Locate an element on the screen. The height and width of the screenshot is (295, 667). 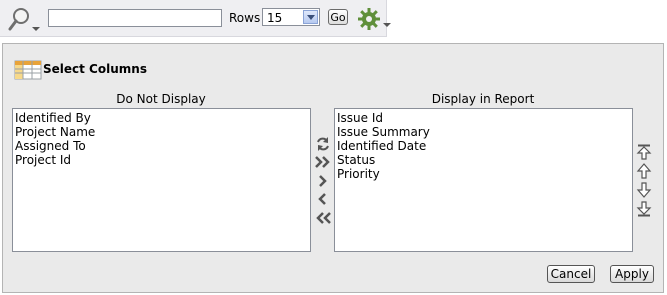
move-right-icon is located at coordinates (323, 181).